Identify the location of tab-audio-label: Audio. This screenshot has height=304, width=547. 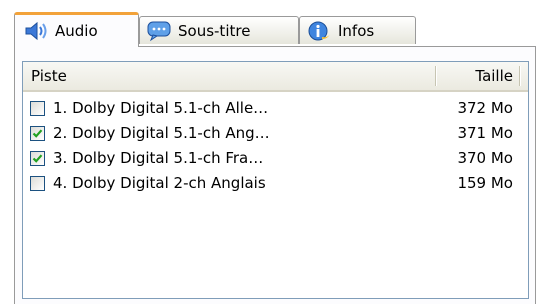
(76, 31).